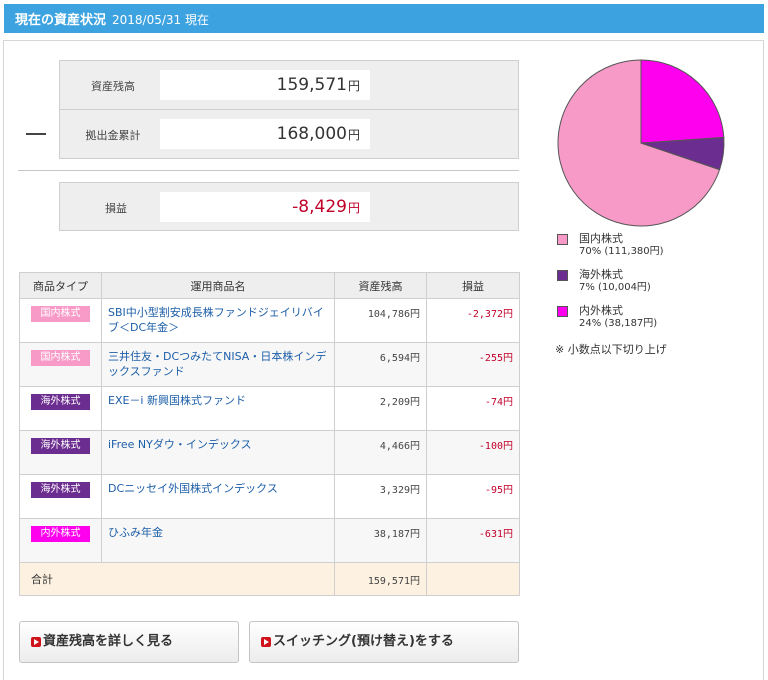 The image size is (768, 680). I want to click on fund-link: 三井住友・DCつみたてNISA・日本株インデックスファンド, so click(217, 364).